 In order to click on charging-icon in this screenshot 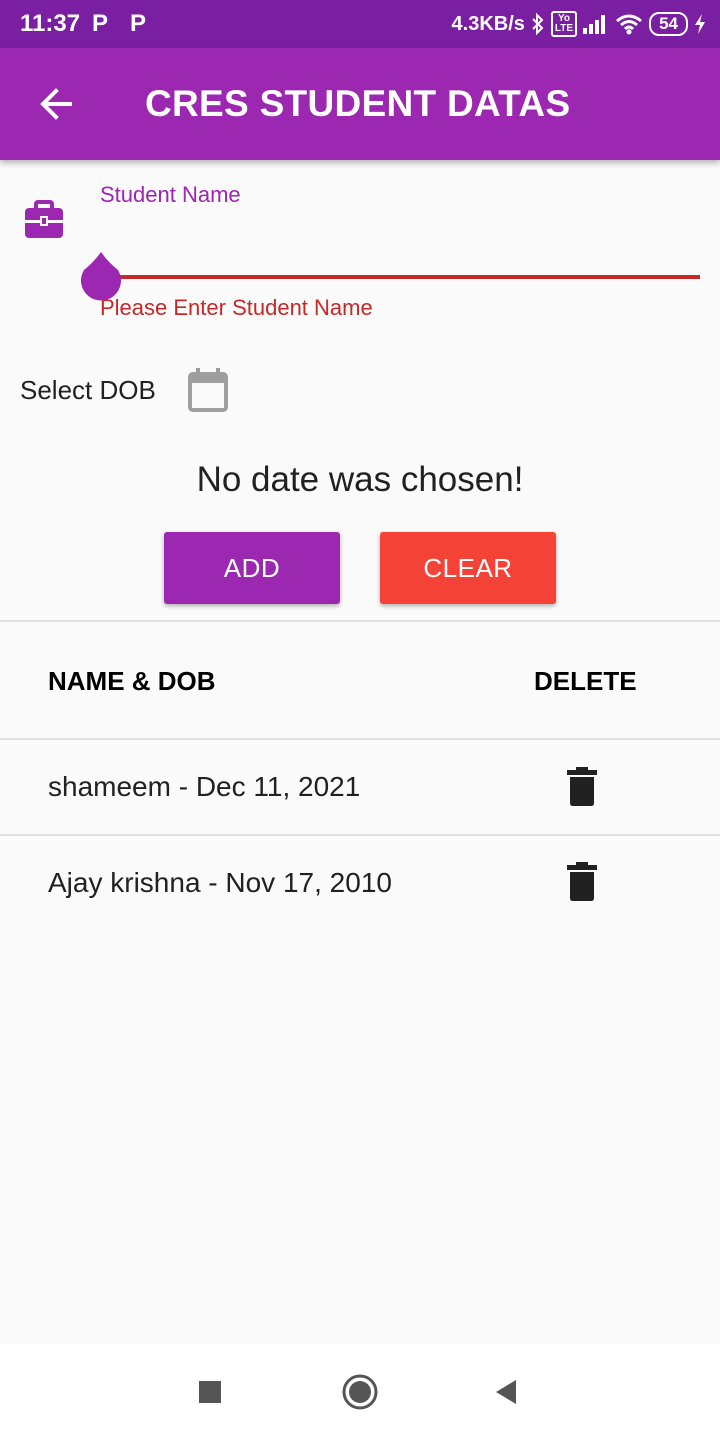, I will do `click(700, 24)`.